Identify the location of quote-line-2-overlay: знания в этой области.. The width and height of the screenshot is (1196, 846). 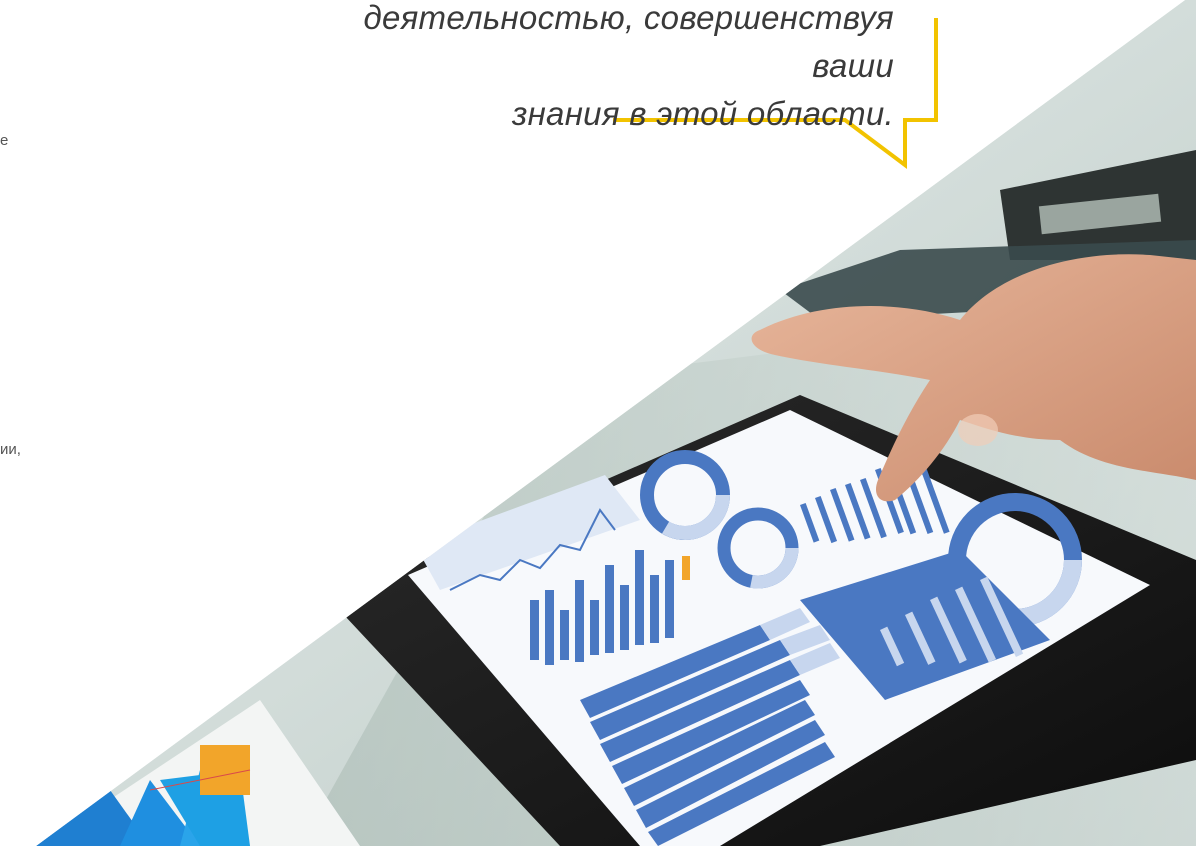
(702, 113).